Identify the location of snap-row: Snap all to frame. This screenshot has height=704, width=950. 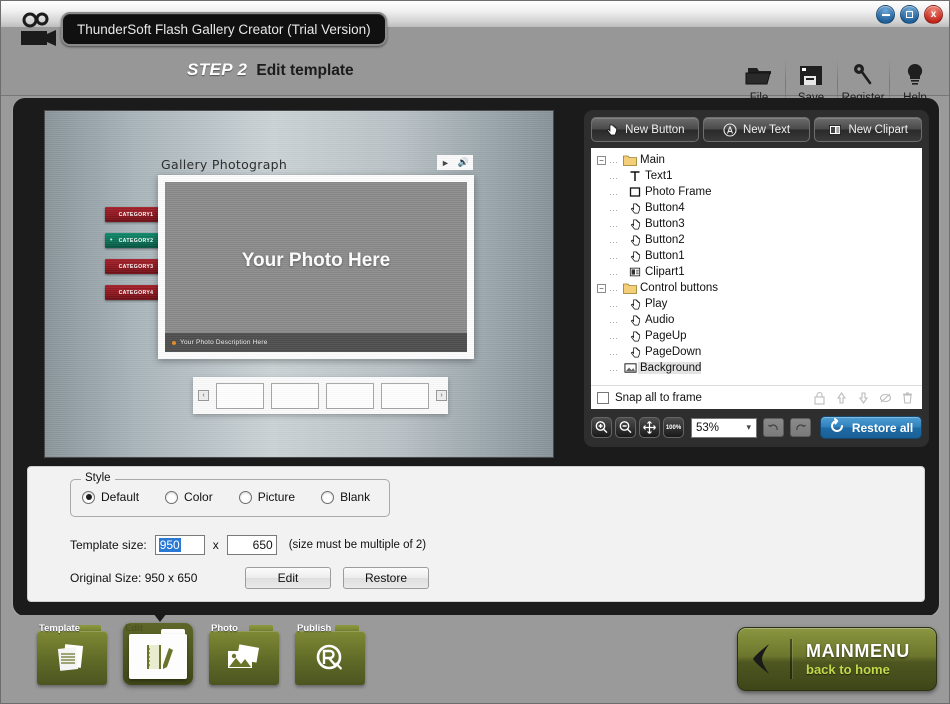
(756, 397).